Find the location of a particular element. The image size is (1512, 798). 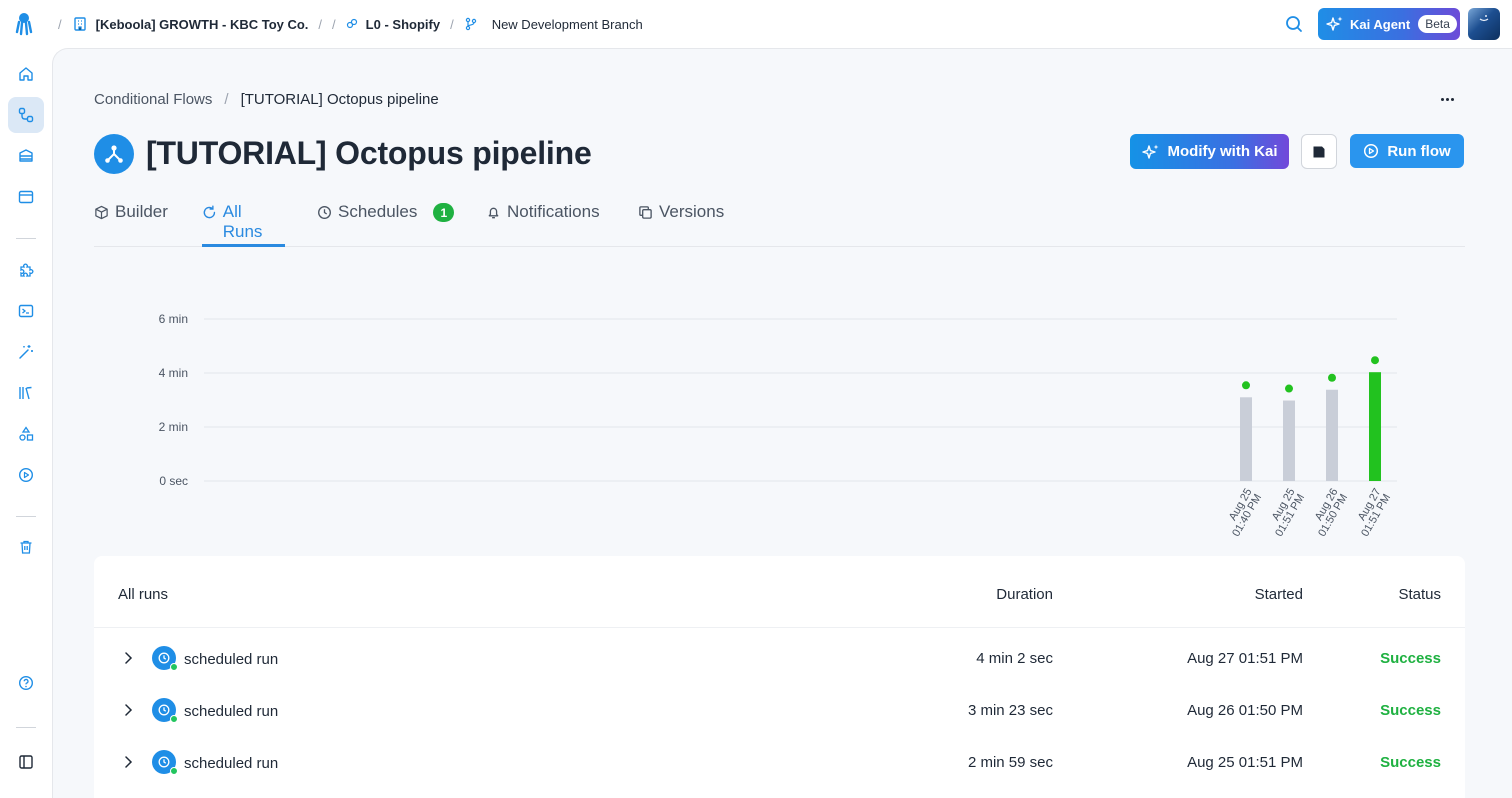

kai-agent-label: Kai Agent is located at coordinates (1380, 24).